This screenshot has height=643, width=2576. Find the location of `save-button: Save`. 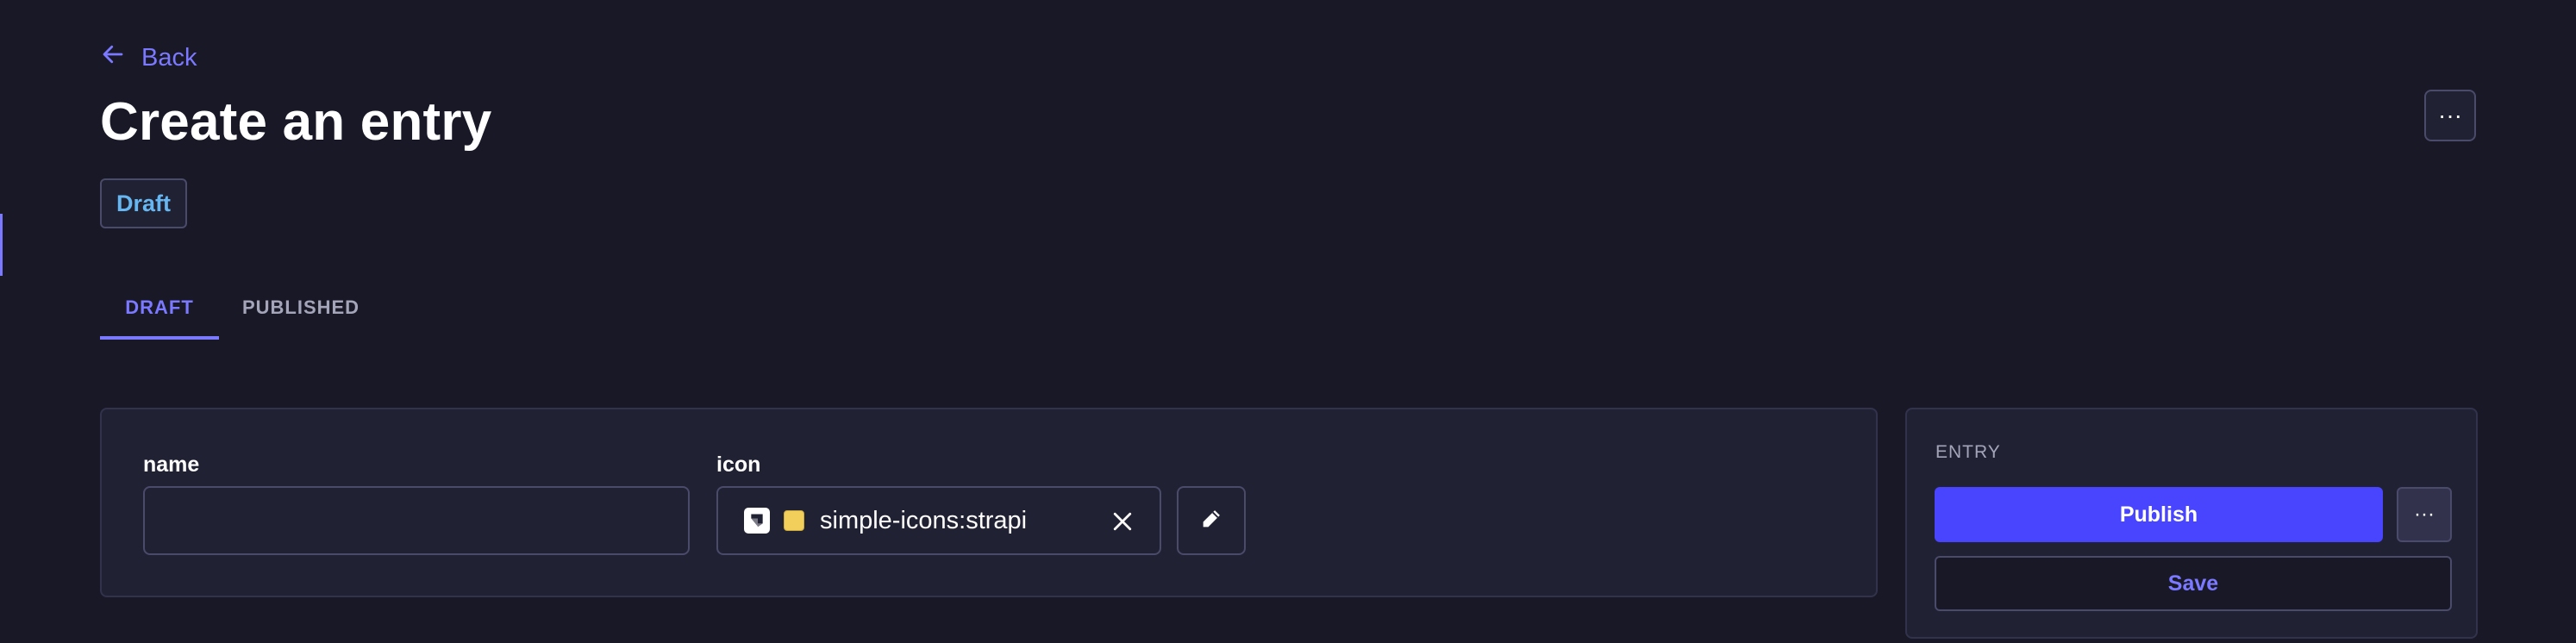

save-button: Save is located at coordinates (2193, 584).